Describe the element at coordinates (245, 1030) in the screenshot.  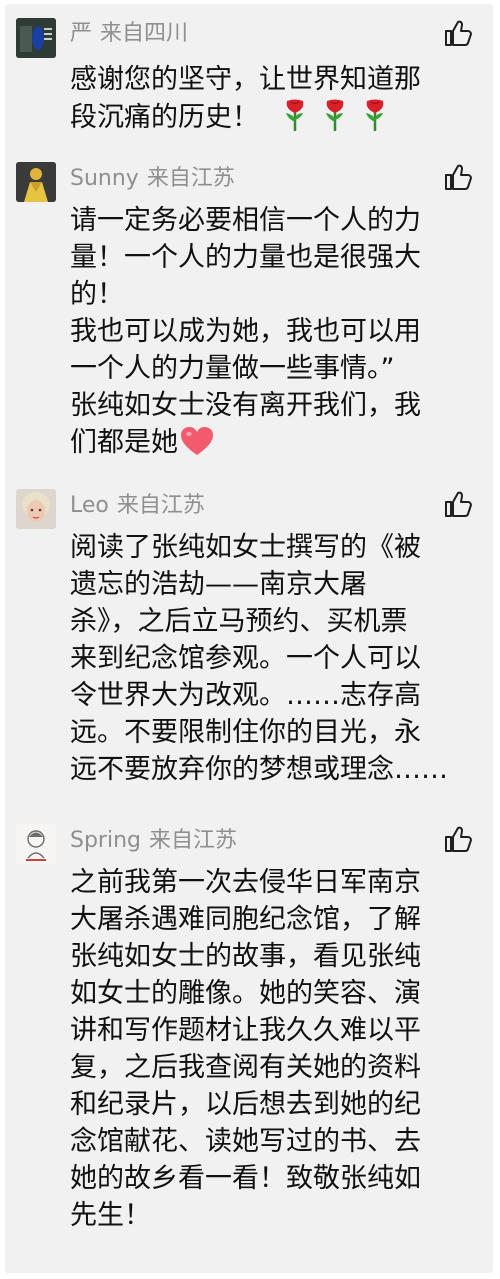
I see `comment-line: 讲和写作题材让我久久难以平` at that location.